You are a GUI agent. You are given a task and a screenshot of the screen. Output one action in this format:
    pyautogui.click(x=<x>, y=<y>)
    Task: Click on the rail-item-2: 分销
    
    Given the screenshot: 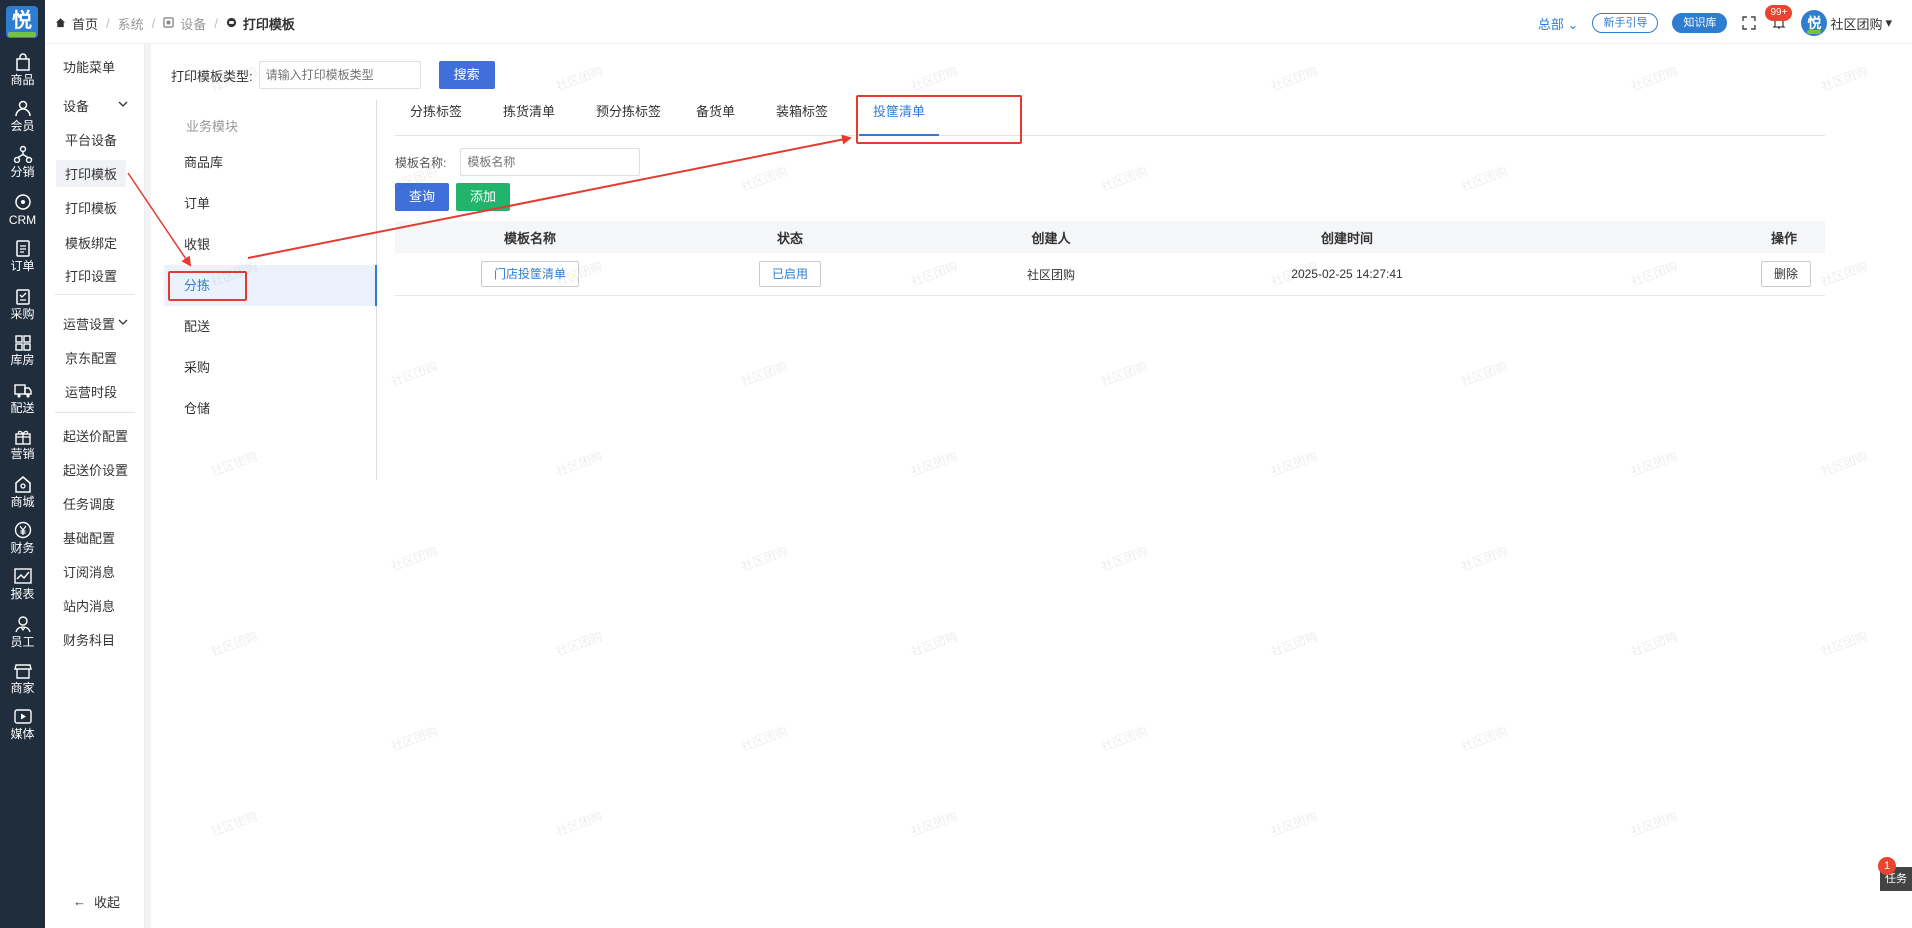 What is the action you would take?
    pyautogui.click(x=22, y=167)
    